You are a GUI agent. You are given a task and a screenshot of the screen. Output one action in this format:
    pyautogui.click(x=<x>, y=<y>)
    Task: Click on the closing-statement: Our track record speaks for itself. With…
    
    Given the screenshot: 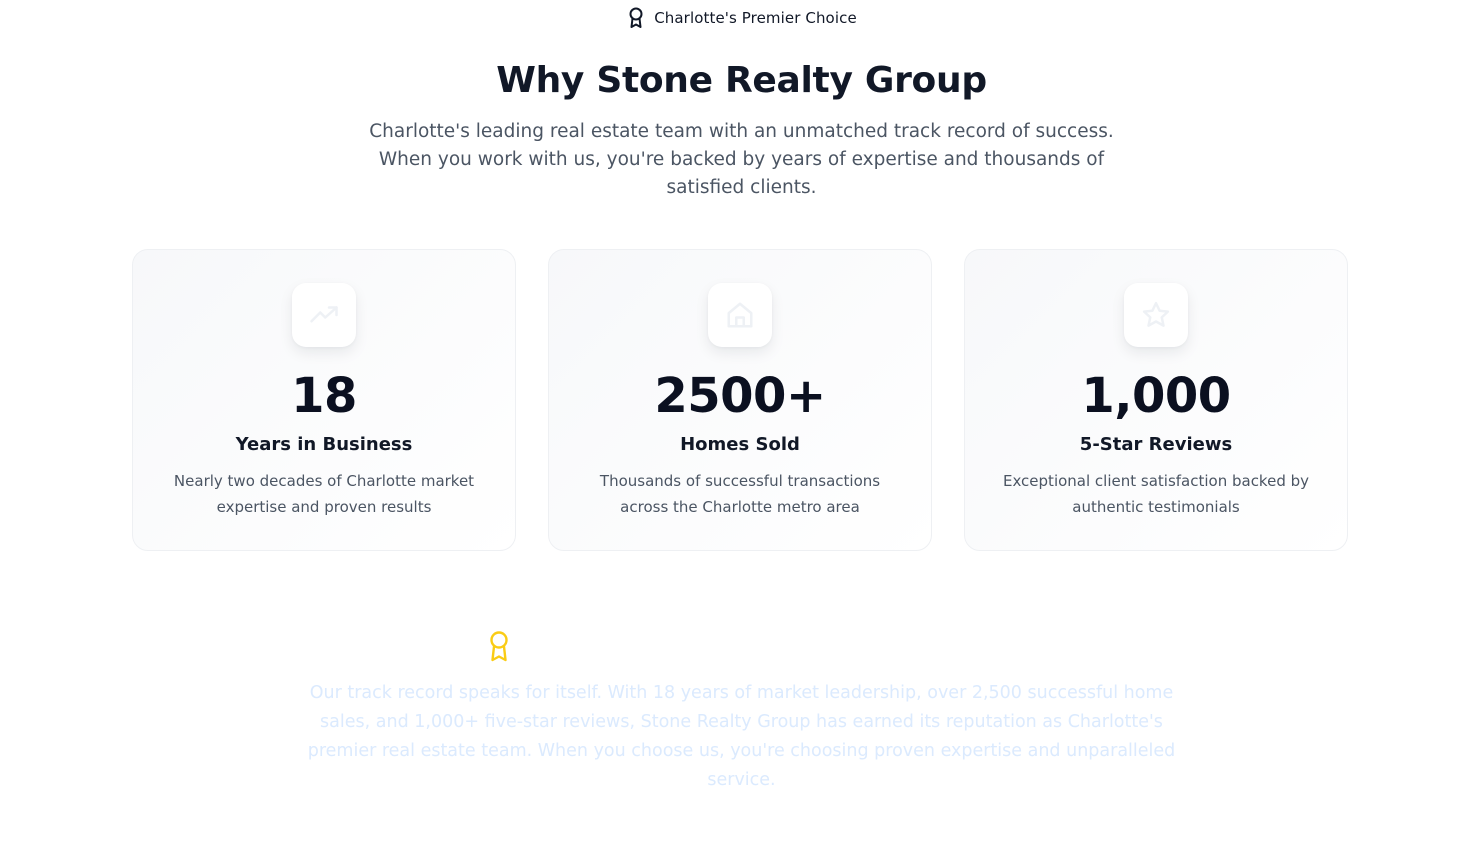 What is the action you would take?
    pyautogui.click(x=741, y=736)
    